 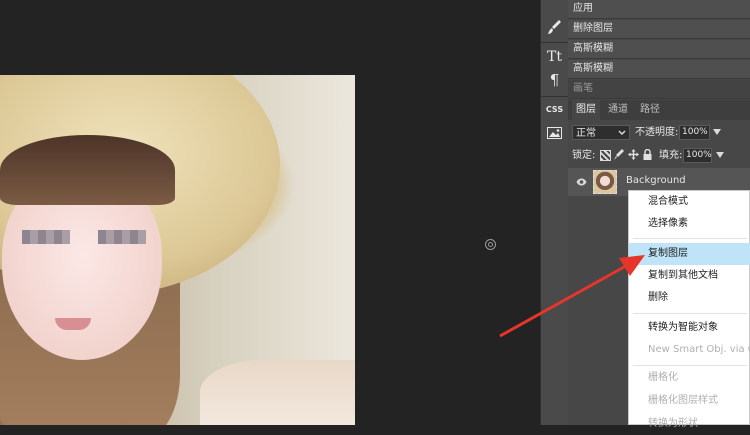 I want to click on brush-cursor-icon, so click(x=490, y=244).